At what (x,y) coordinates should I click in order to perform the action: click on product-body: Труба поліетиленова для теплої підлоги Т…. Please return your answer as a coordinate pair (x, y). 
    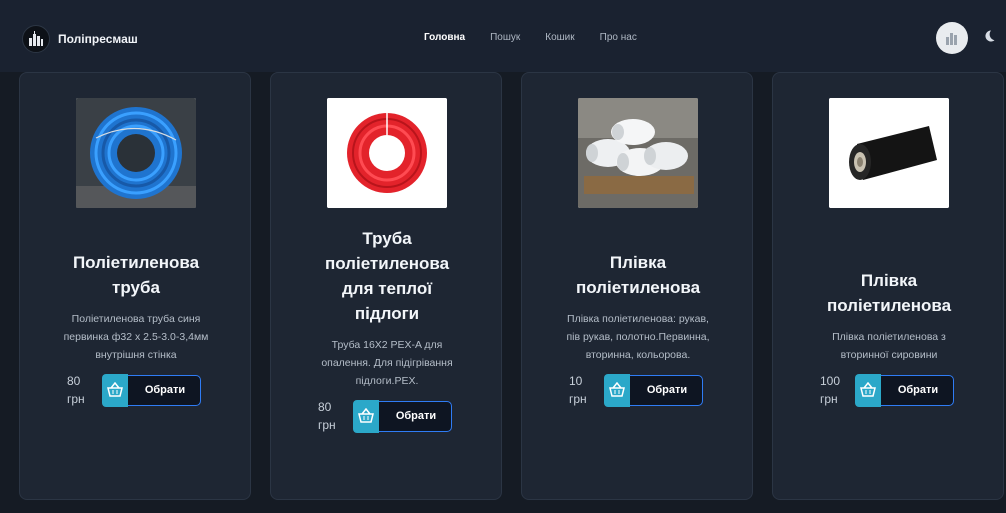
    Looking at the image, I should click on (387, 330).